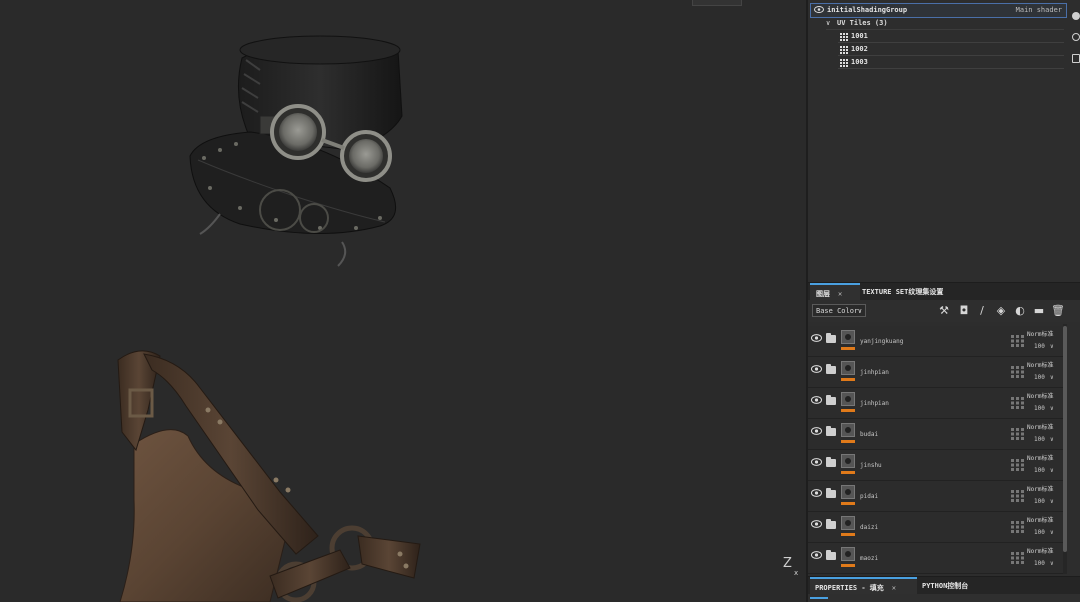  What do you see at coordinates (1076, 58) in the screenshot?
I see `document-icon` at bounding box center [1076, 58].